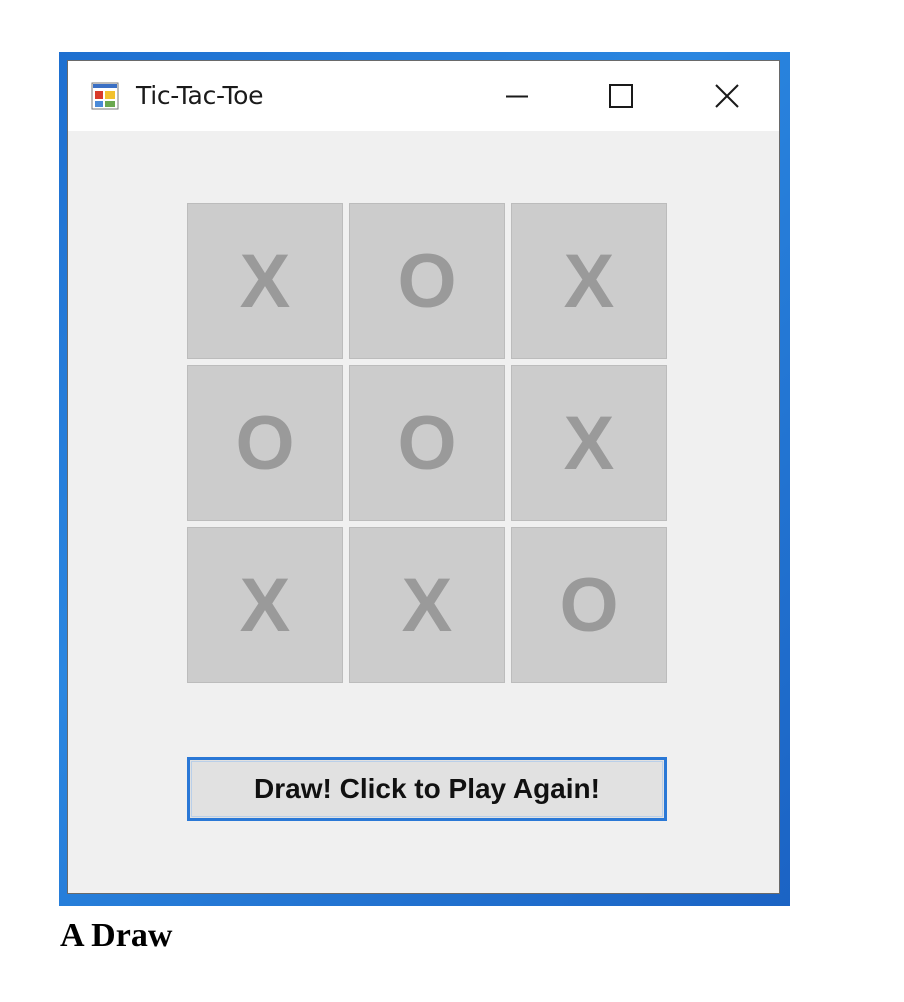 This screenshot has width=904, height=1002. I want to click on minimize-button, so click(517, 96).